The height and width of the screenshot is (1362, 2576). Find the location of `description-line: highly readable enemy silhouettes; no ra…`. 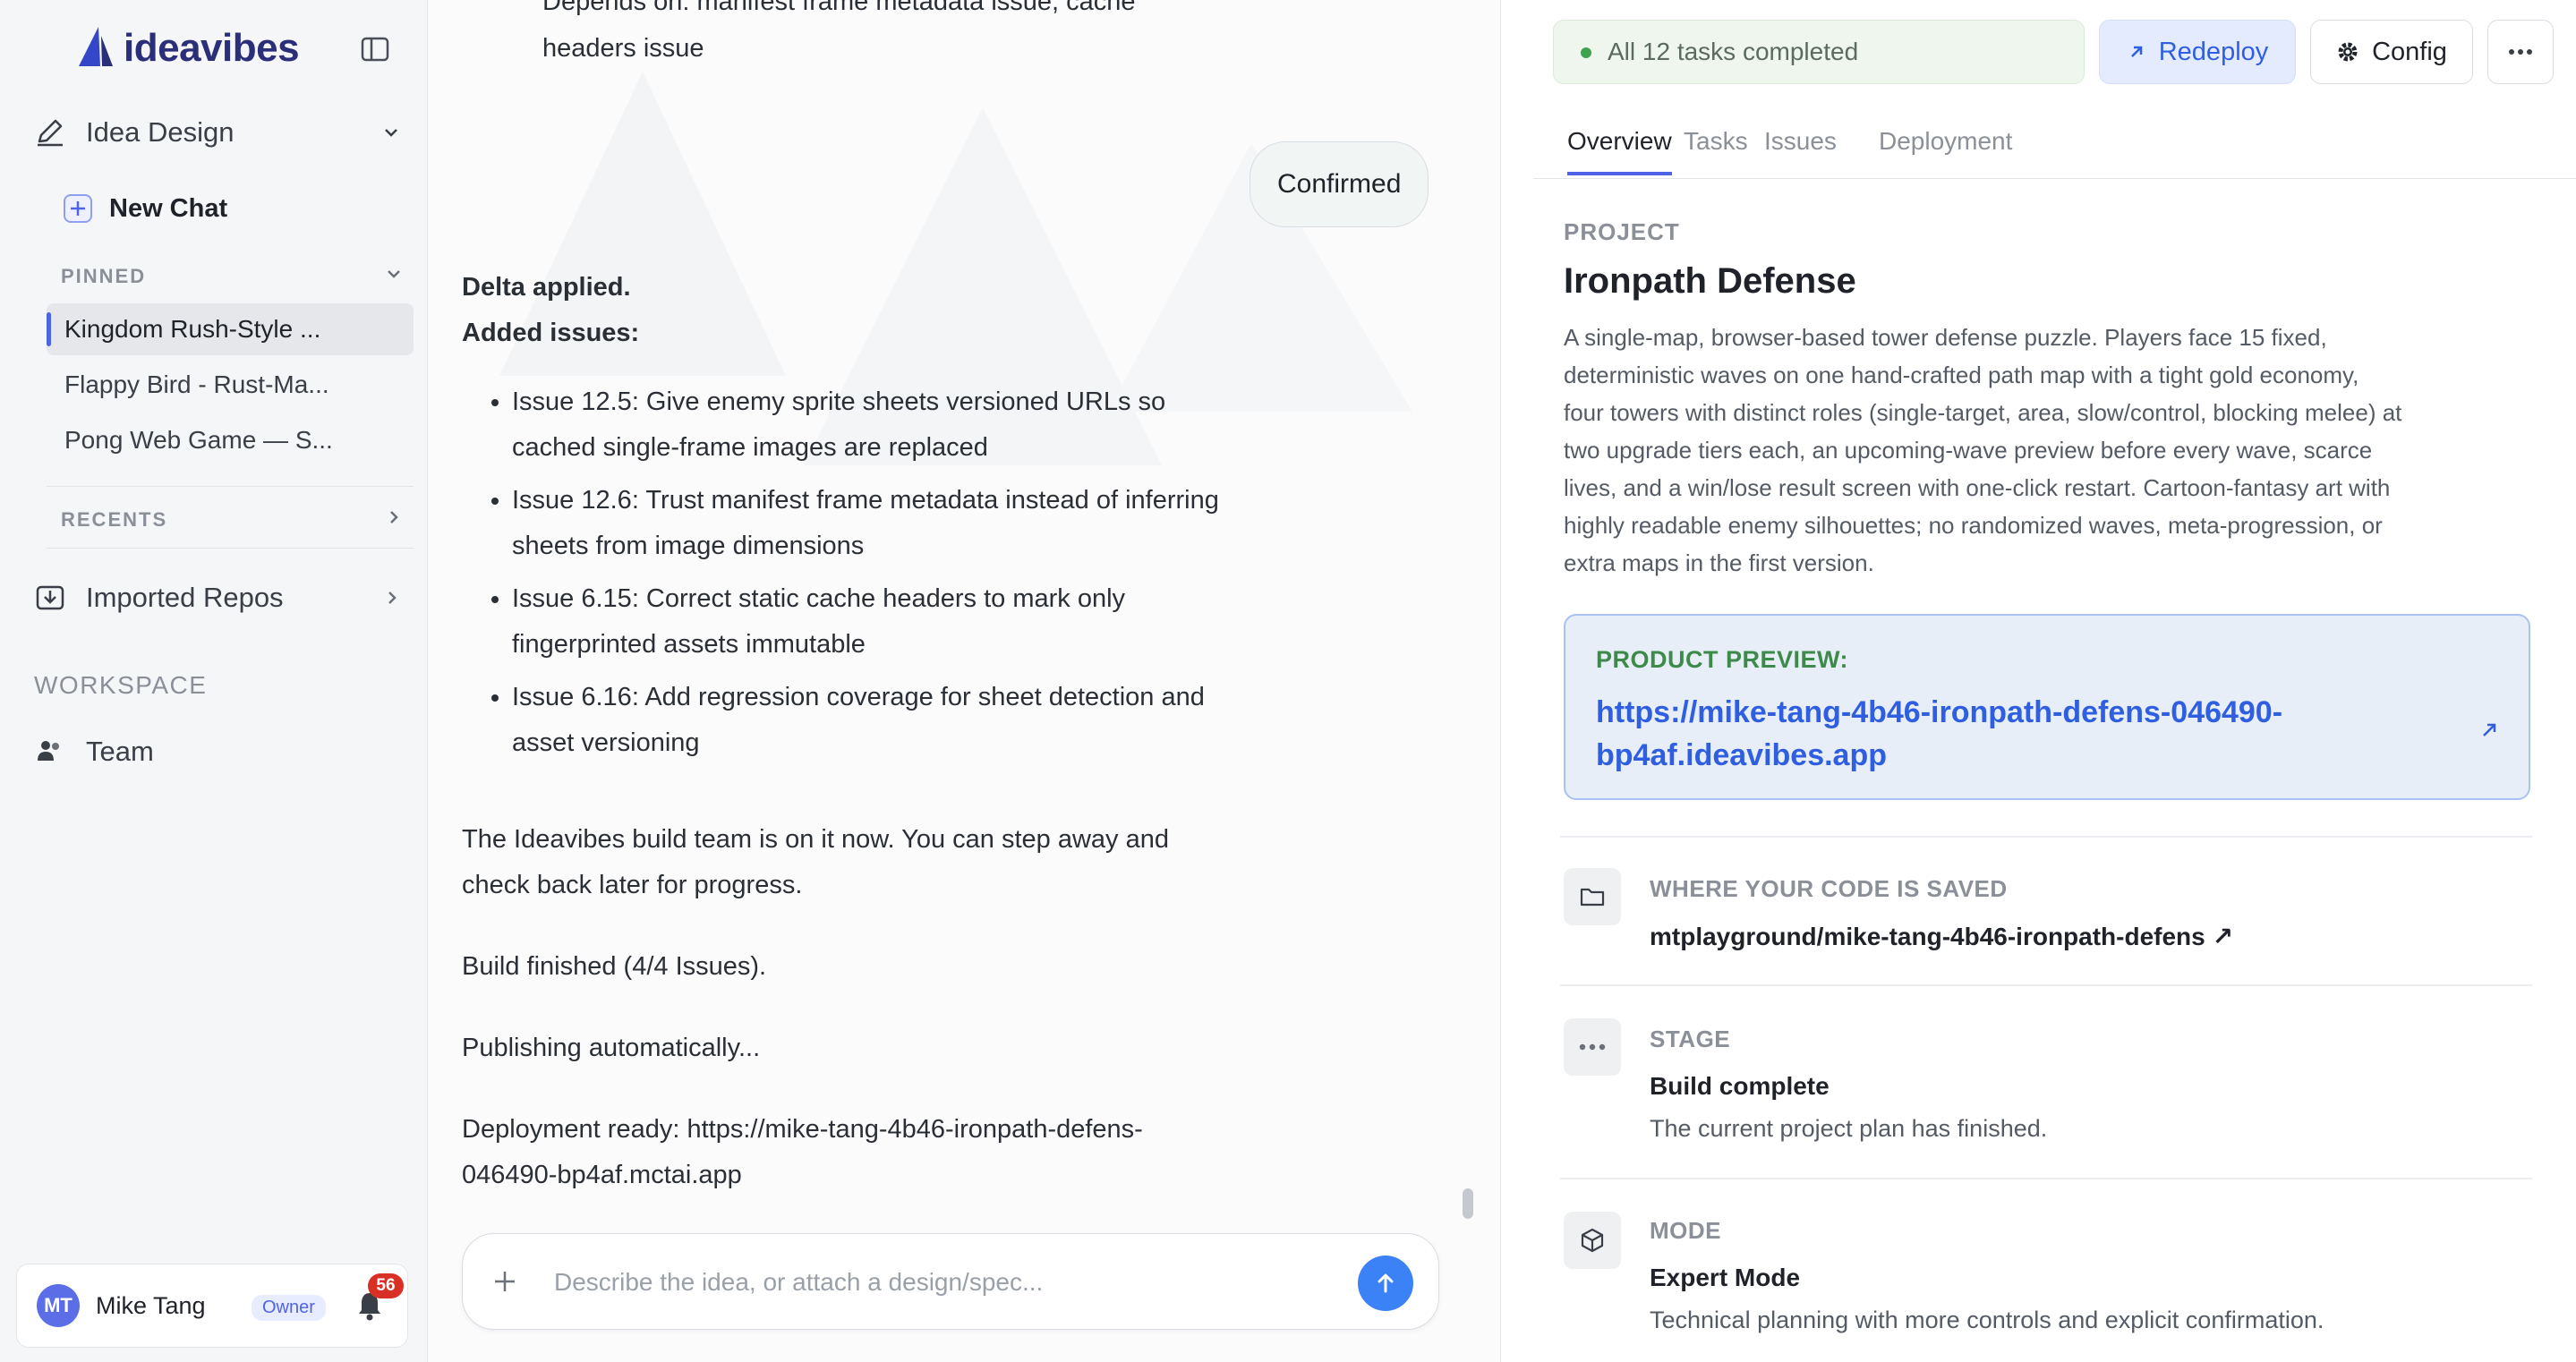

description-line: highly readable enemy silhouettes; no ra… is located at coordinates (1973, 526).